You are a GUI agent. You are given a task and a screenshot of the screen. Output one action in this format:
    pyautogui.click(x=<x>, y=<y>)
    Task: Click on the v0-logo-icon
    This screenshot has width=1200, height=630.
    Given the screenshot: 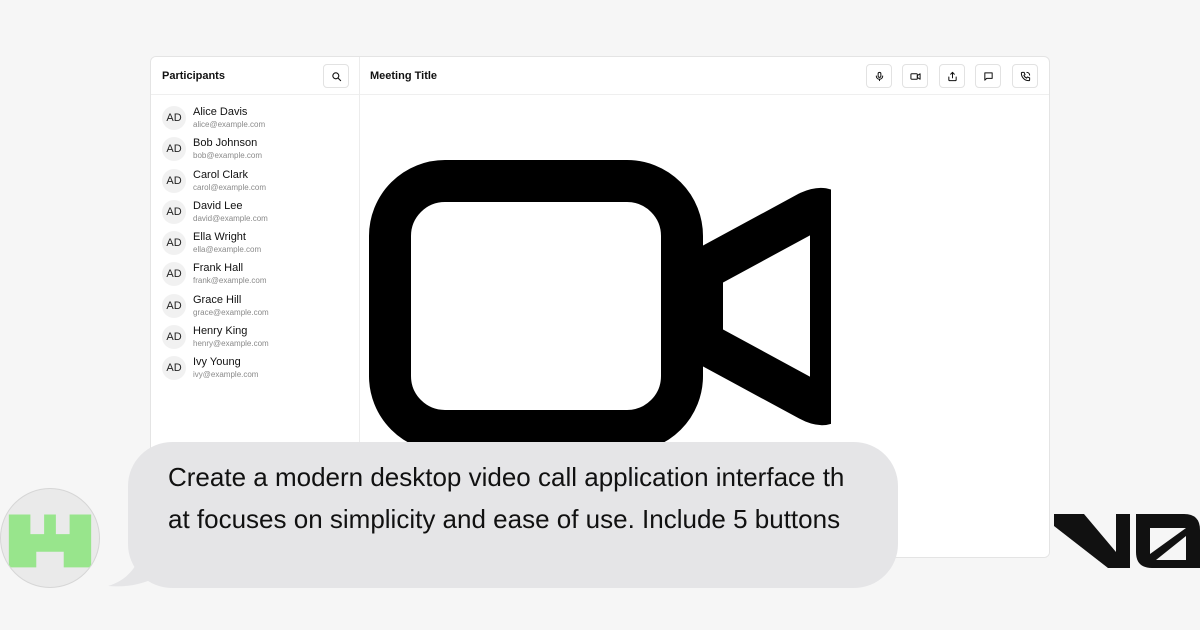 What is the action you would take?
    pyautogui.click(x=1127, y=541)
    